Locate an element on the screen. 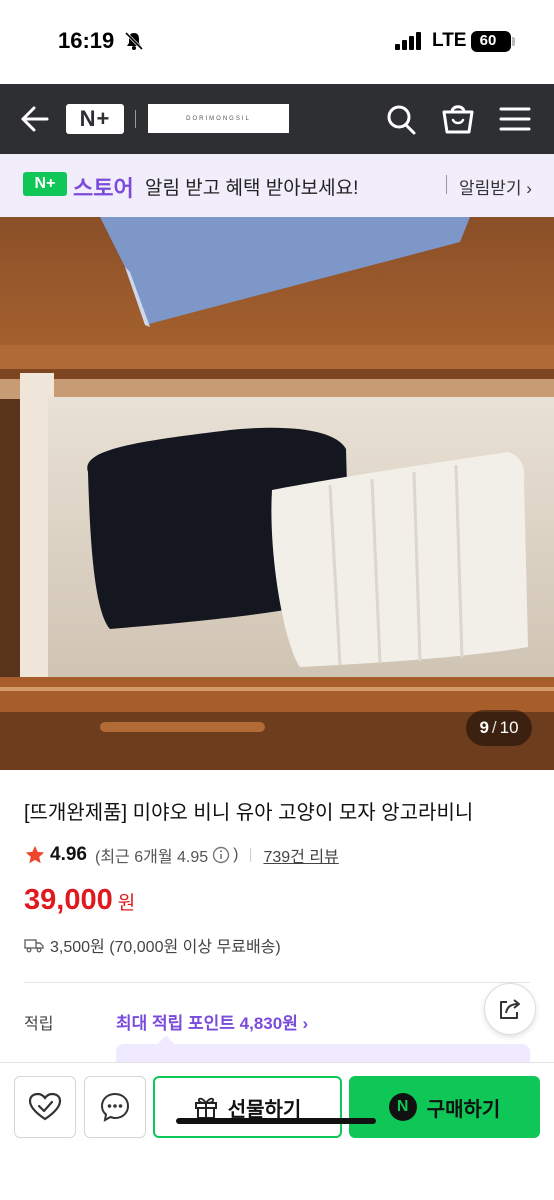 This screenshot has height=1200, width=554. notification-subscribe-link: 알림받기 › is located at coordinates (495, 186).